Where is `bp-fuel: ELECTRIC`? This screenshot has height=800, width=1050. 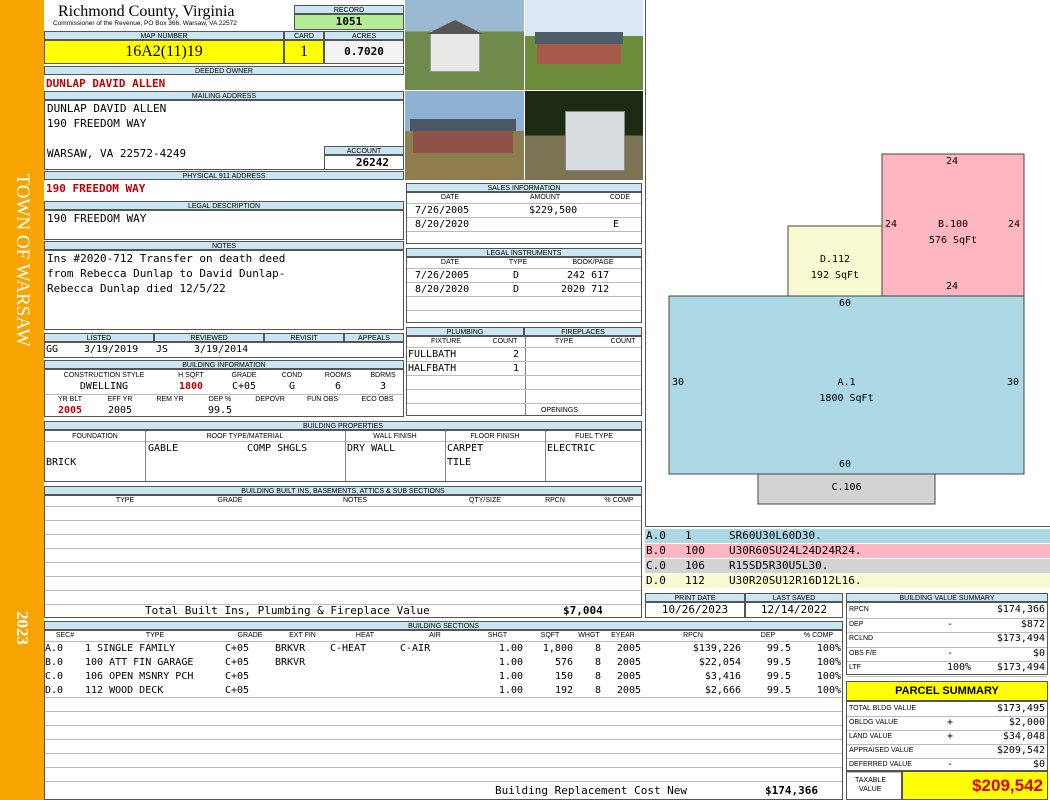 bp-fuel: ELECTRIC is located at coordinates (571, 448).